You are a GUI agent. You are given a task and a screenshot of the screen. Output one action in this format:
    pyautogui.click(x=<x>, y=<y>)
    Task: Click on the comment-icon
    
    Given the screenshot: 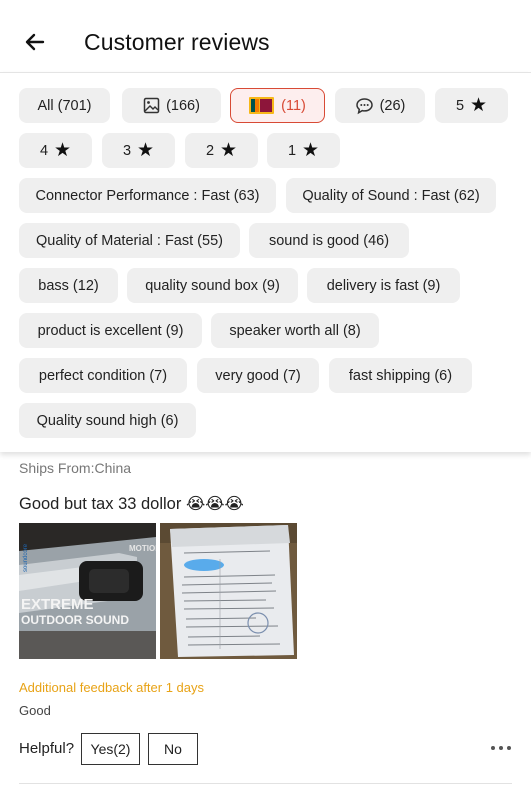 What is the action you would take?
    pyautogui.click(x=364, y=106)
    